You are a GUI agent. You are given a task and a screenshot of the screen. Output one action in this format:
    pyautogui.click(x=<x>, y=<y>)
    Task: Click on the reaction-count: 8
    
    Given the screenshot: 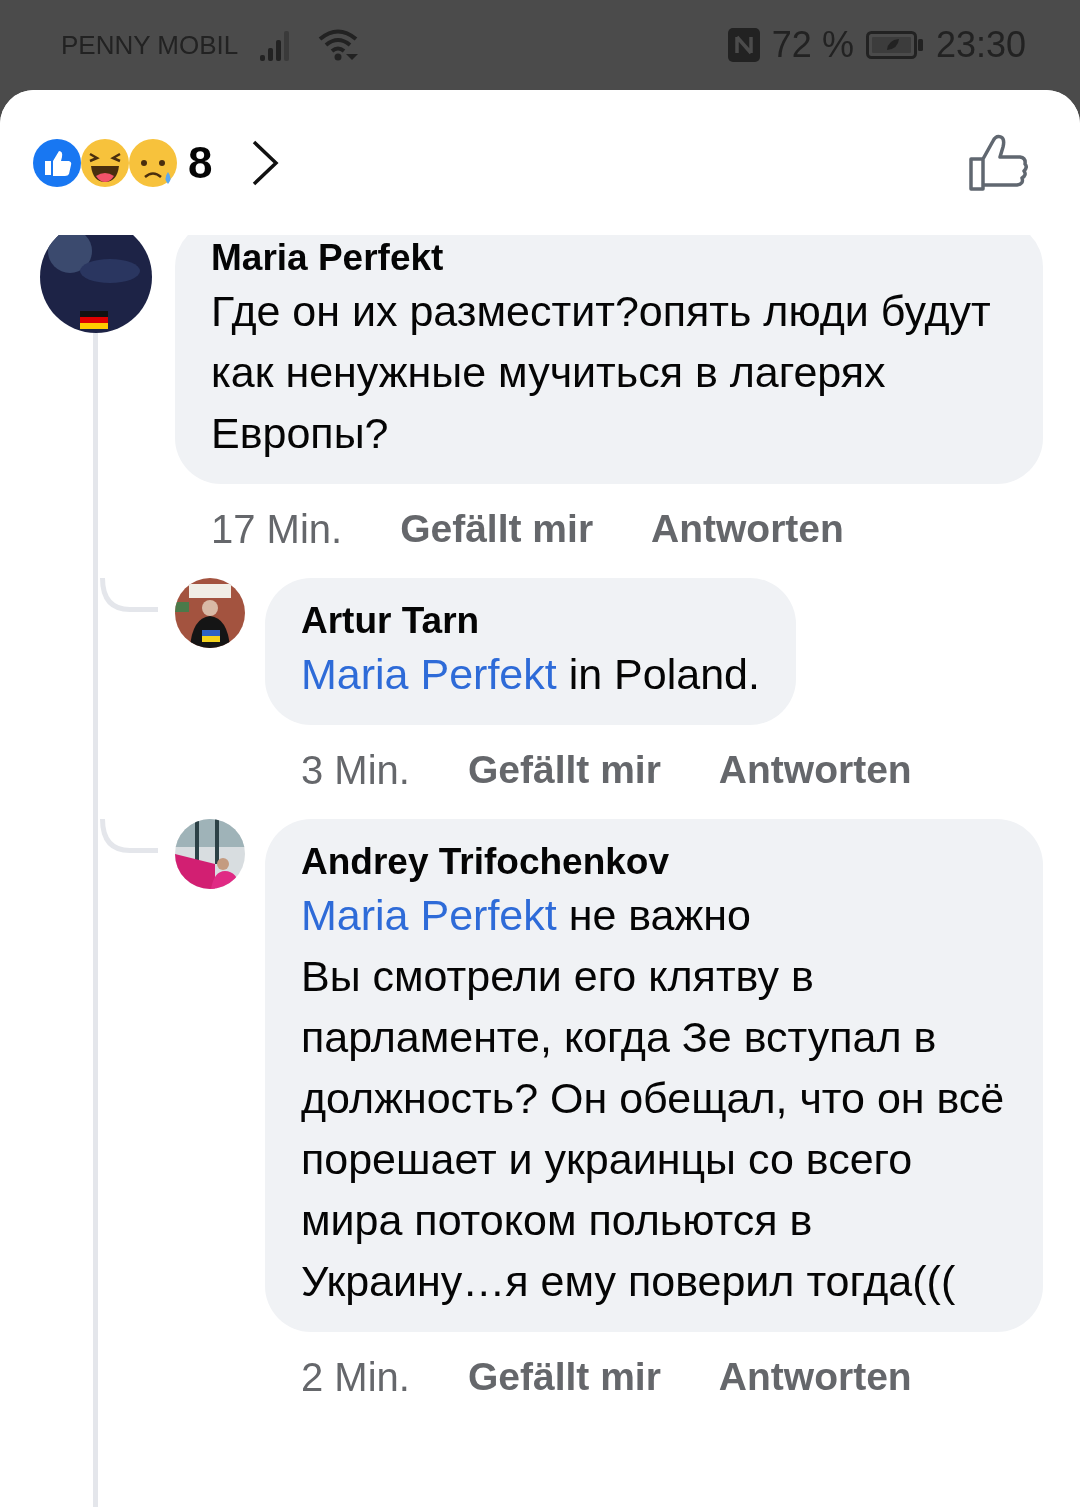 What is the action you would take?
    pyautogui.click(x=200, y=162)
    